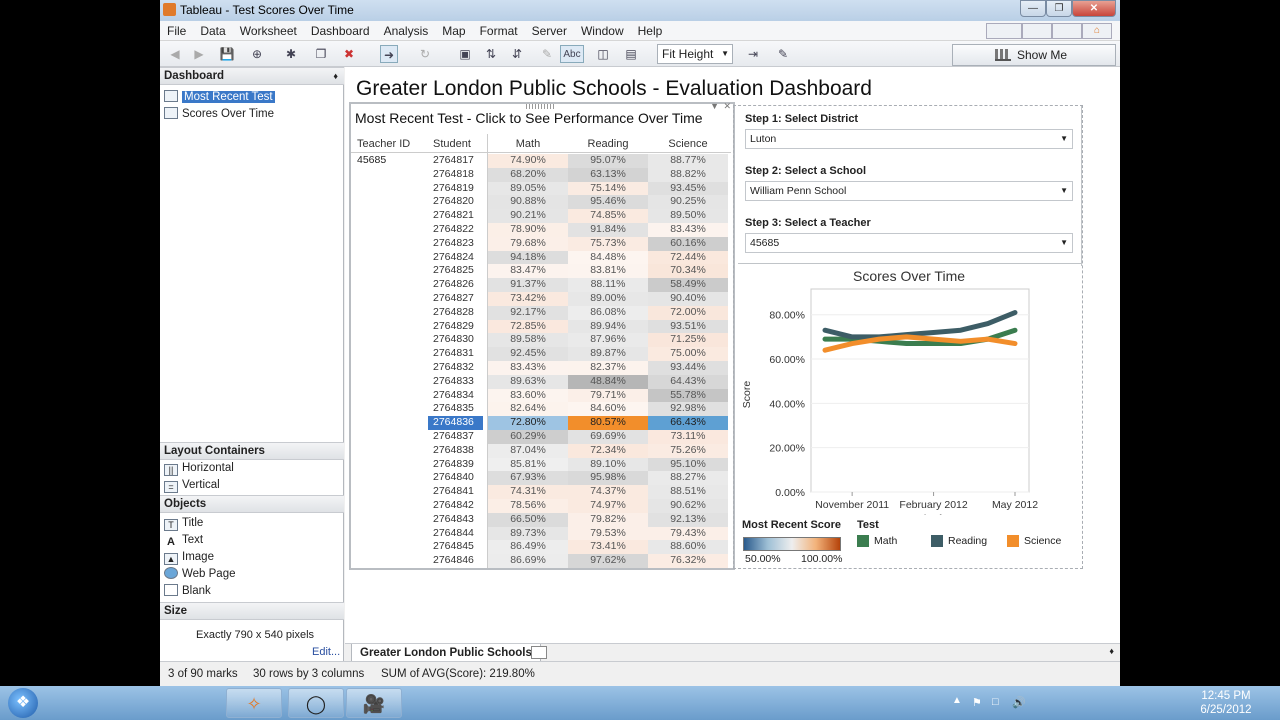  Describe the element at coordinates (528, 381) in the screenshot. I see `math-cell: 89.63%` at that location.